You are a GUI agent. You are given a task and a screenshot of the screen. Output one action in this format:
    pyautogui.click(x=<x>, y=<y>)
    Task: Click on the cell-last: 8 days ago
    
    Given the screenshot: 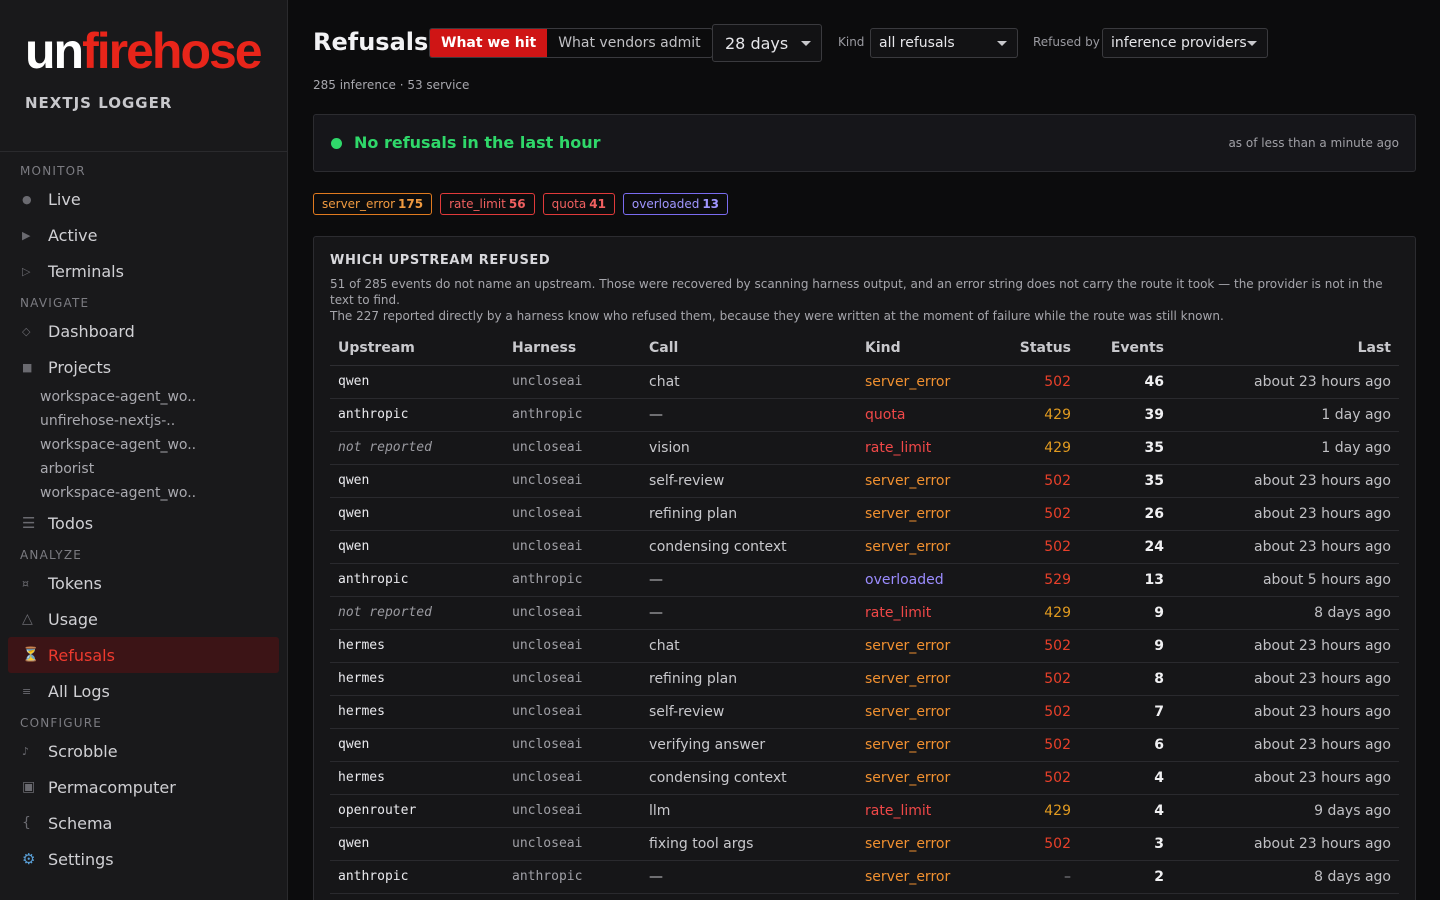 What is the action you would take?
    pyautogui.click(x=1285, y=613)
    